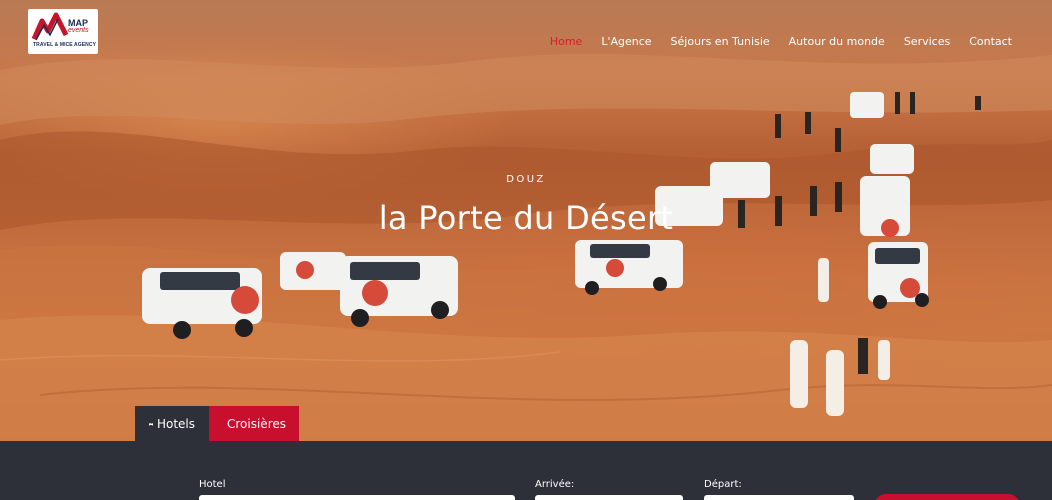 This screenshot has height=500, width=1052. I want to click on bed-icon, so click(151, 424).